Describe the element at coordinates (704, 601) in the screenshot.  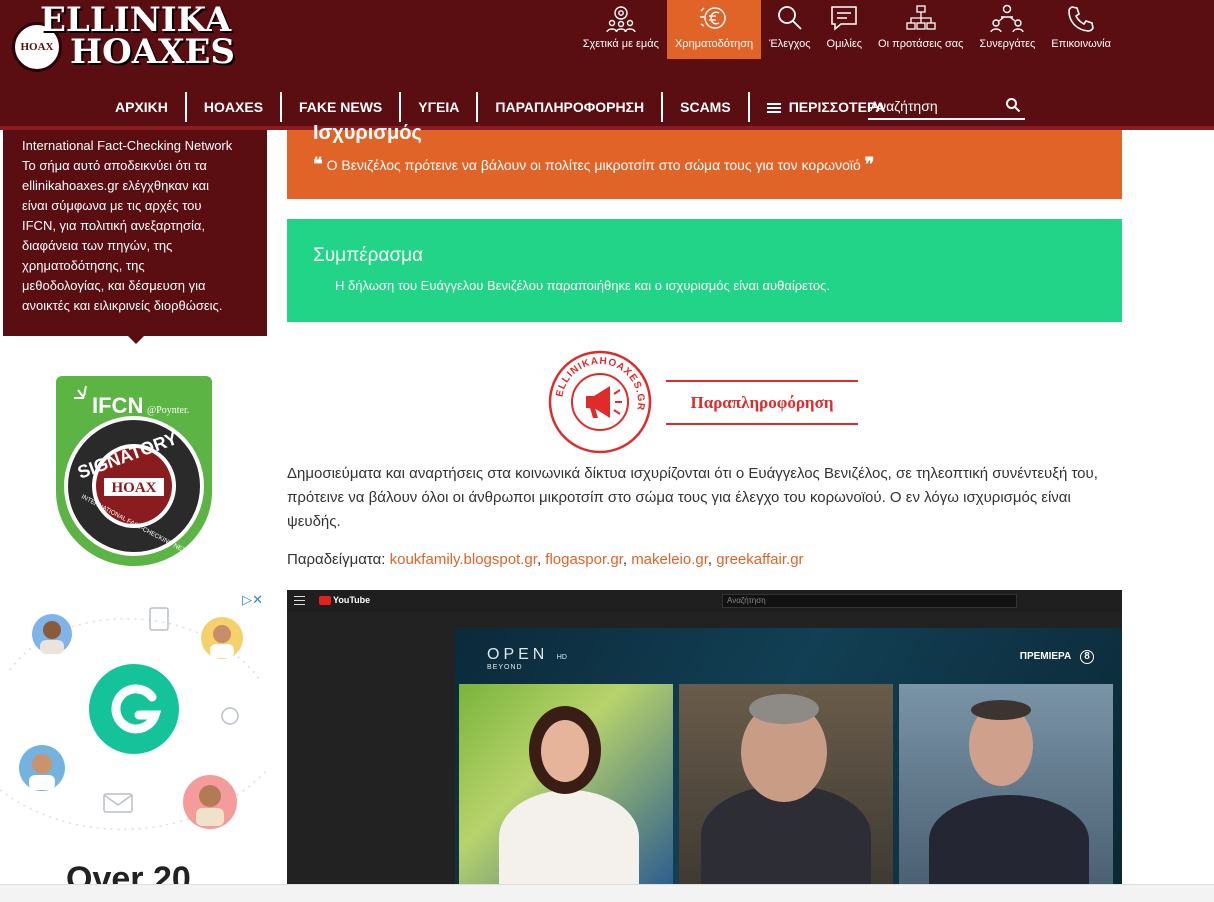
I see `youtube-bar: YouTube Αναζήτηση` at that location.